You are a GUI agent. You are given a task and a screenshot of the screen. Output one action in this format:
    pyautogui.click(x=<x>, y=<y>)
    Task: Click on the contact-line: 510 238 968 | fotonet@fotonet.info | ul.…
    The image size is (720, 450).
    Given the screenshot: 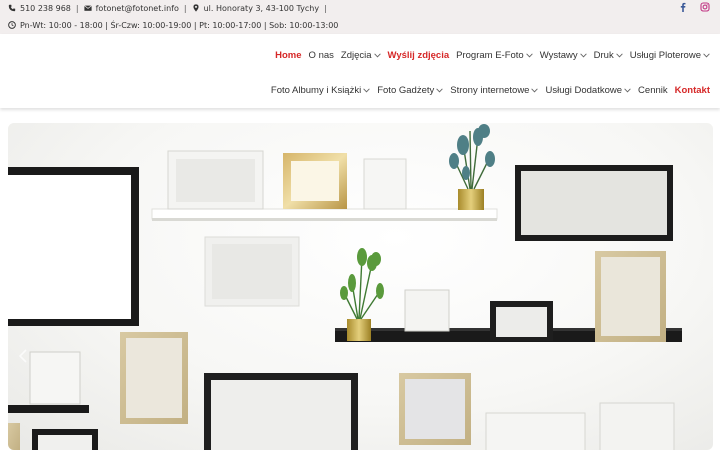 What is the action you would take?
    pyautogui.click(x=170, y=8)
    